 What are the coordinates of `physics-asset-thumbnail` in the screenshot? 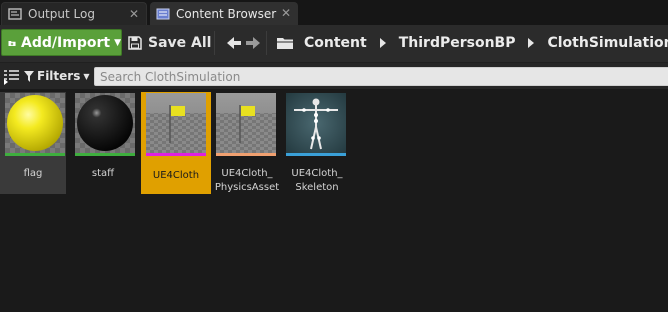 It's located at (246, 123).